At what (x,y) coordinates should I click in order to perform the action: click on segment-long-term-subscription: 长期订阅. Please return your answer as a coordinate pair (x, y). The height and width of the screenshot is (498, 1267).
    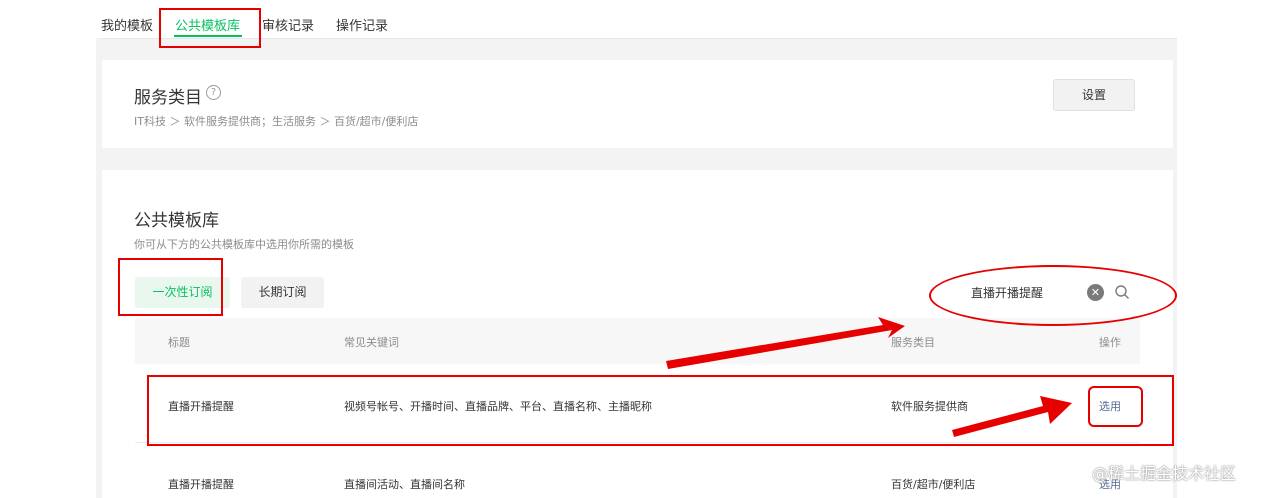
    Looking at the image, I should click on (282, 292).